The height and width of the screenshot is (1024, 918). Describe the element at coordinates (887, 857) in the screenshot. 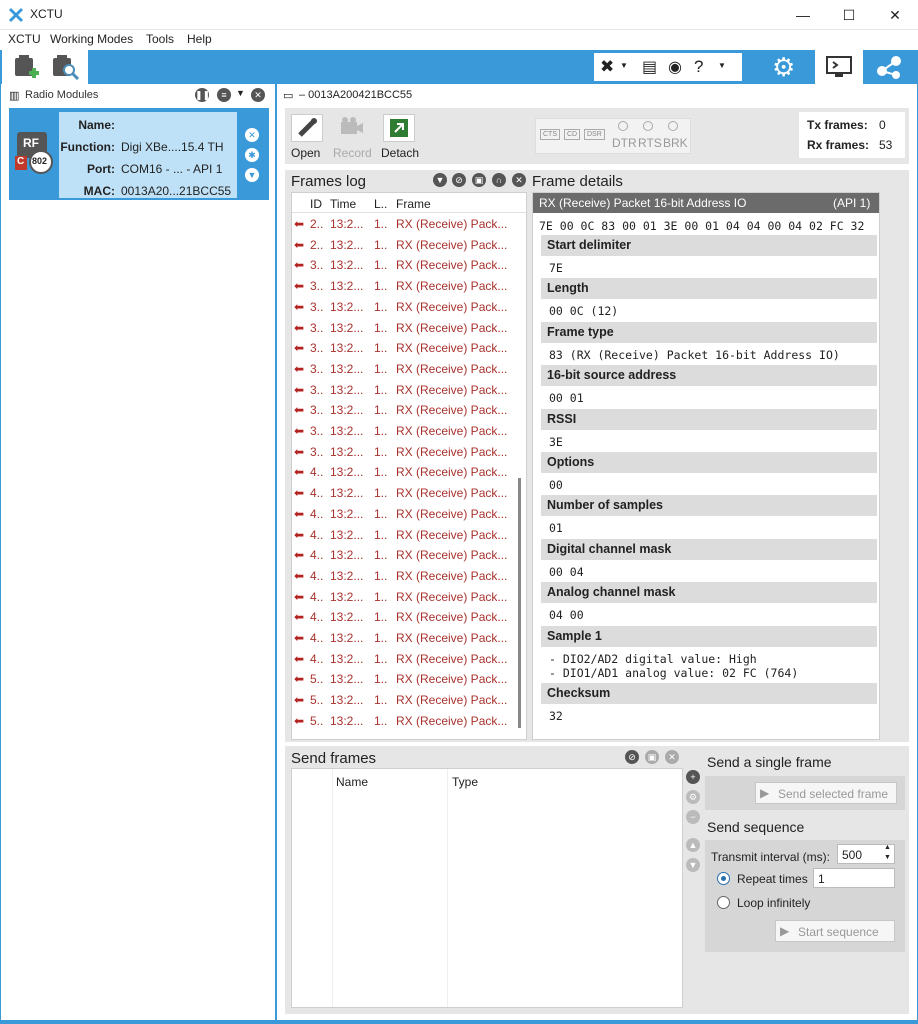

I see `spinner-down-icon: ▼` at that location.